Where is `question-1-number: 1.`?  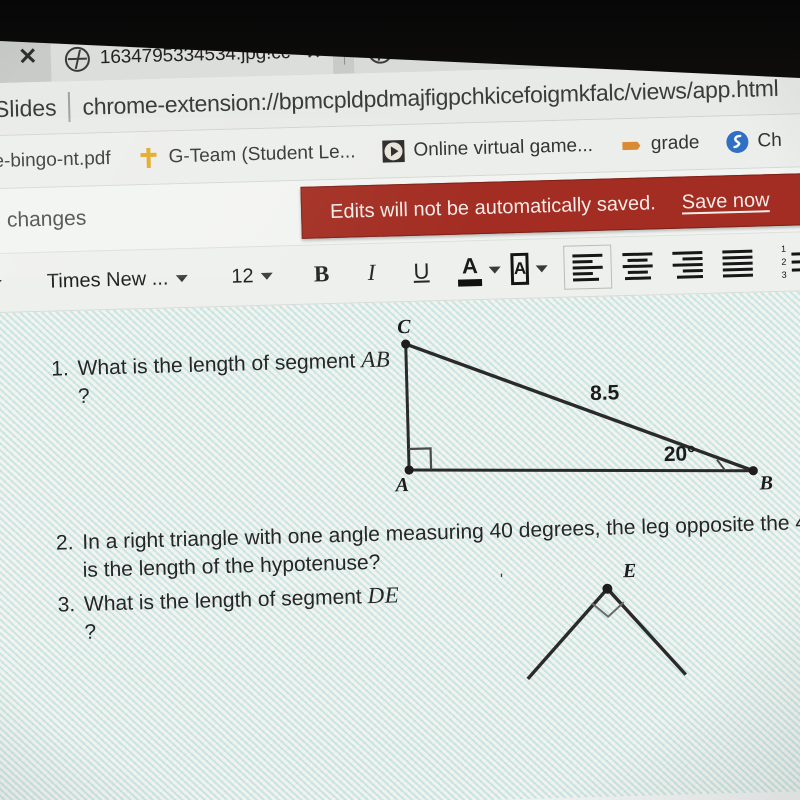
question-1-number: 1. is located at coordinates (60, 369).